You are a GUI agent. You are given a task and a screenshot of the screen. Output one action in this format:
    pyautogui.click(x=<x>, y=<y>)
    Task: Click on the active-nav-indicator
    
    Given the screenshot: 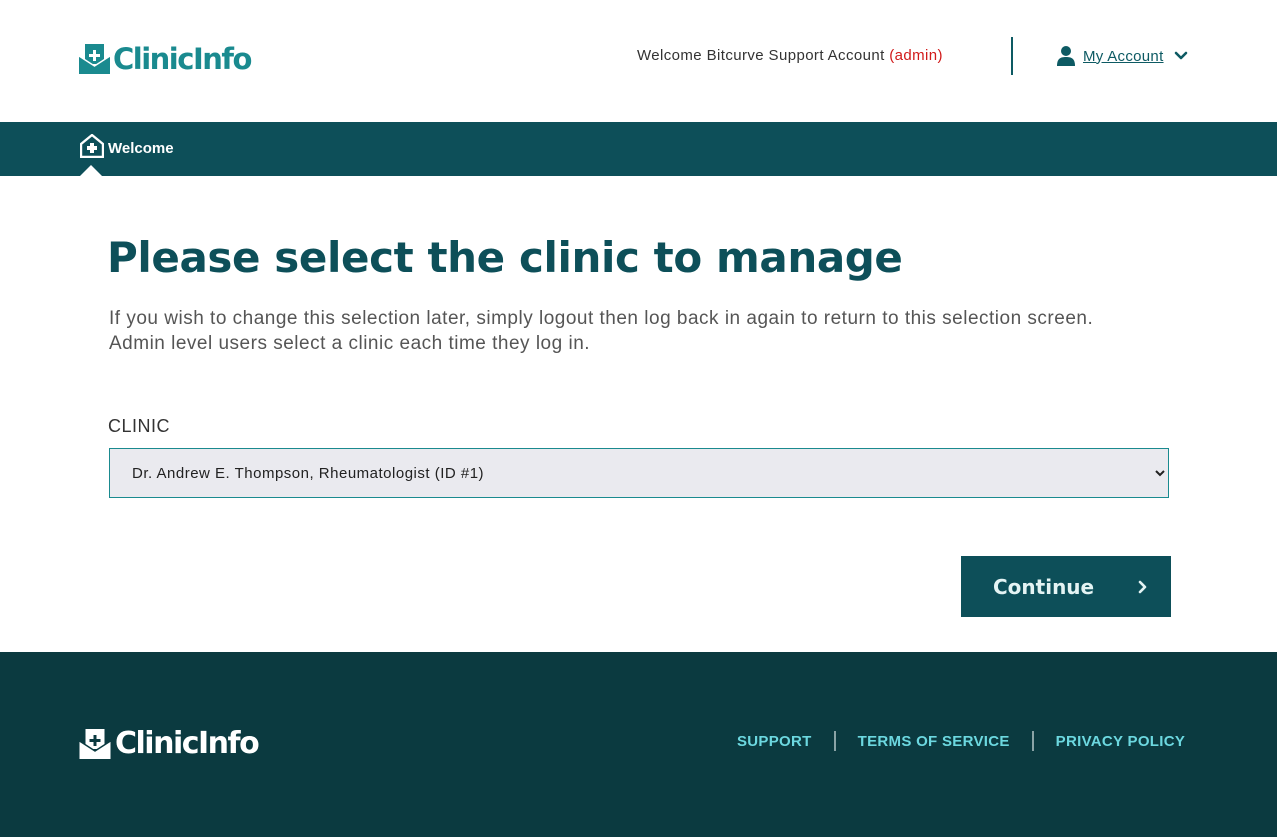 What is the action you would take?
    pyautogui.click(x=91, y=170)
    